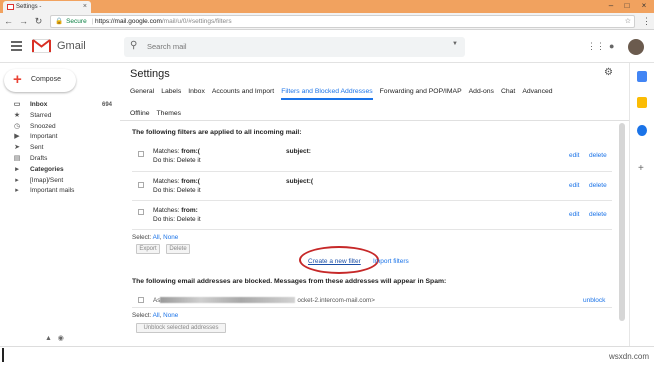  I want to click on sidebar-item-categories: ▸ Categories, so click(60, 170).